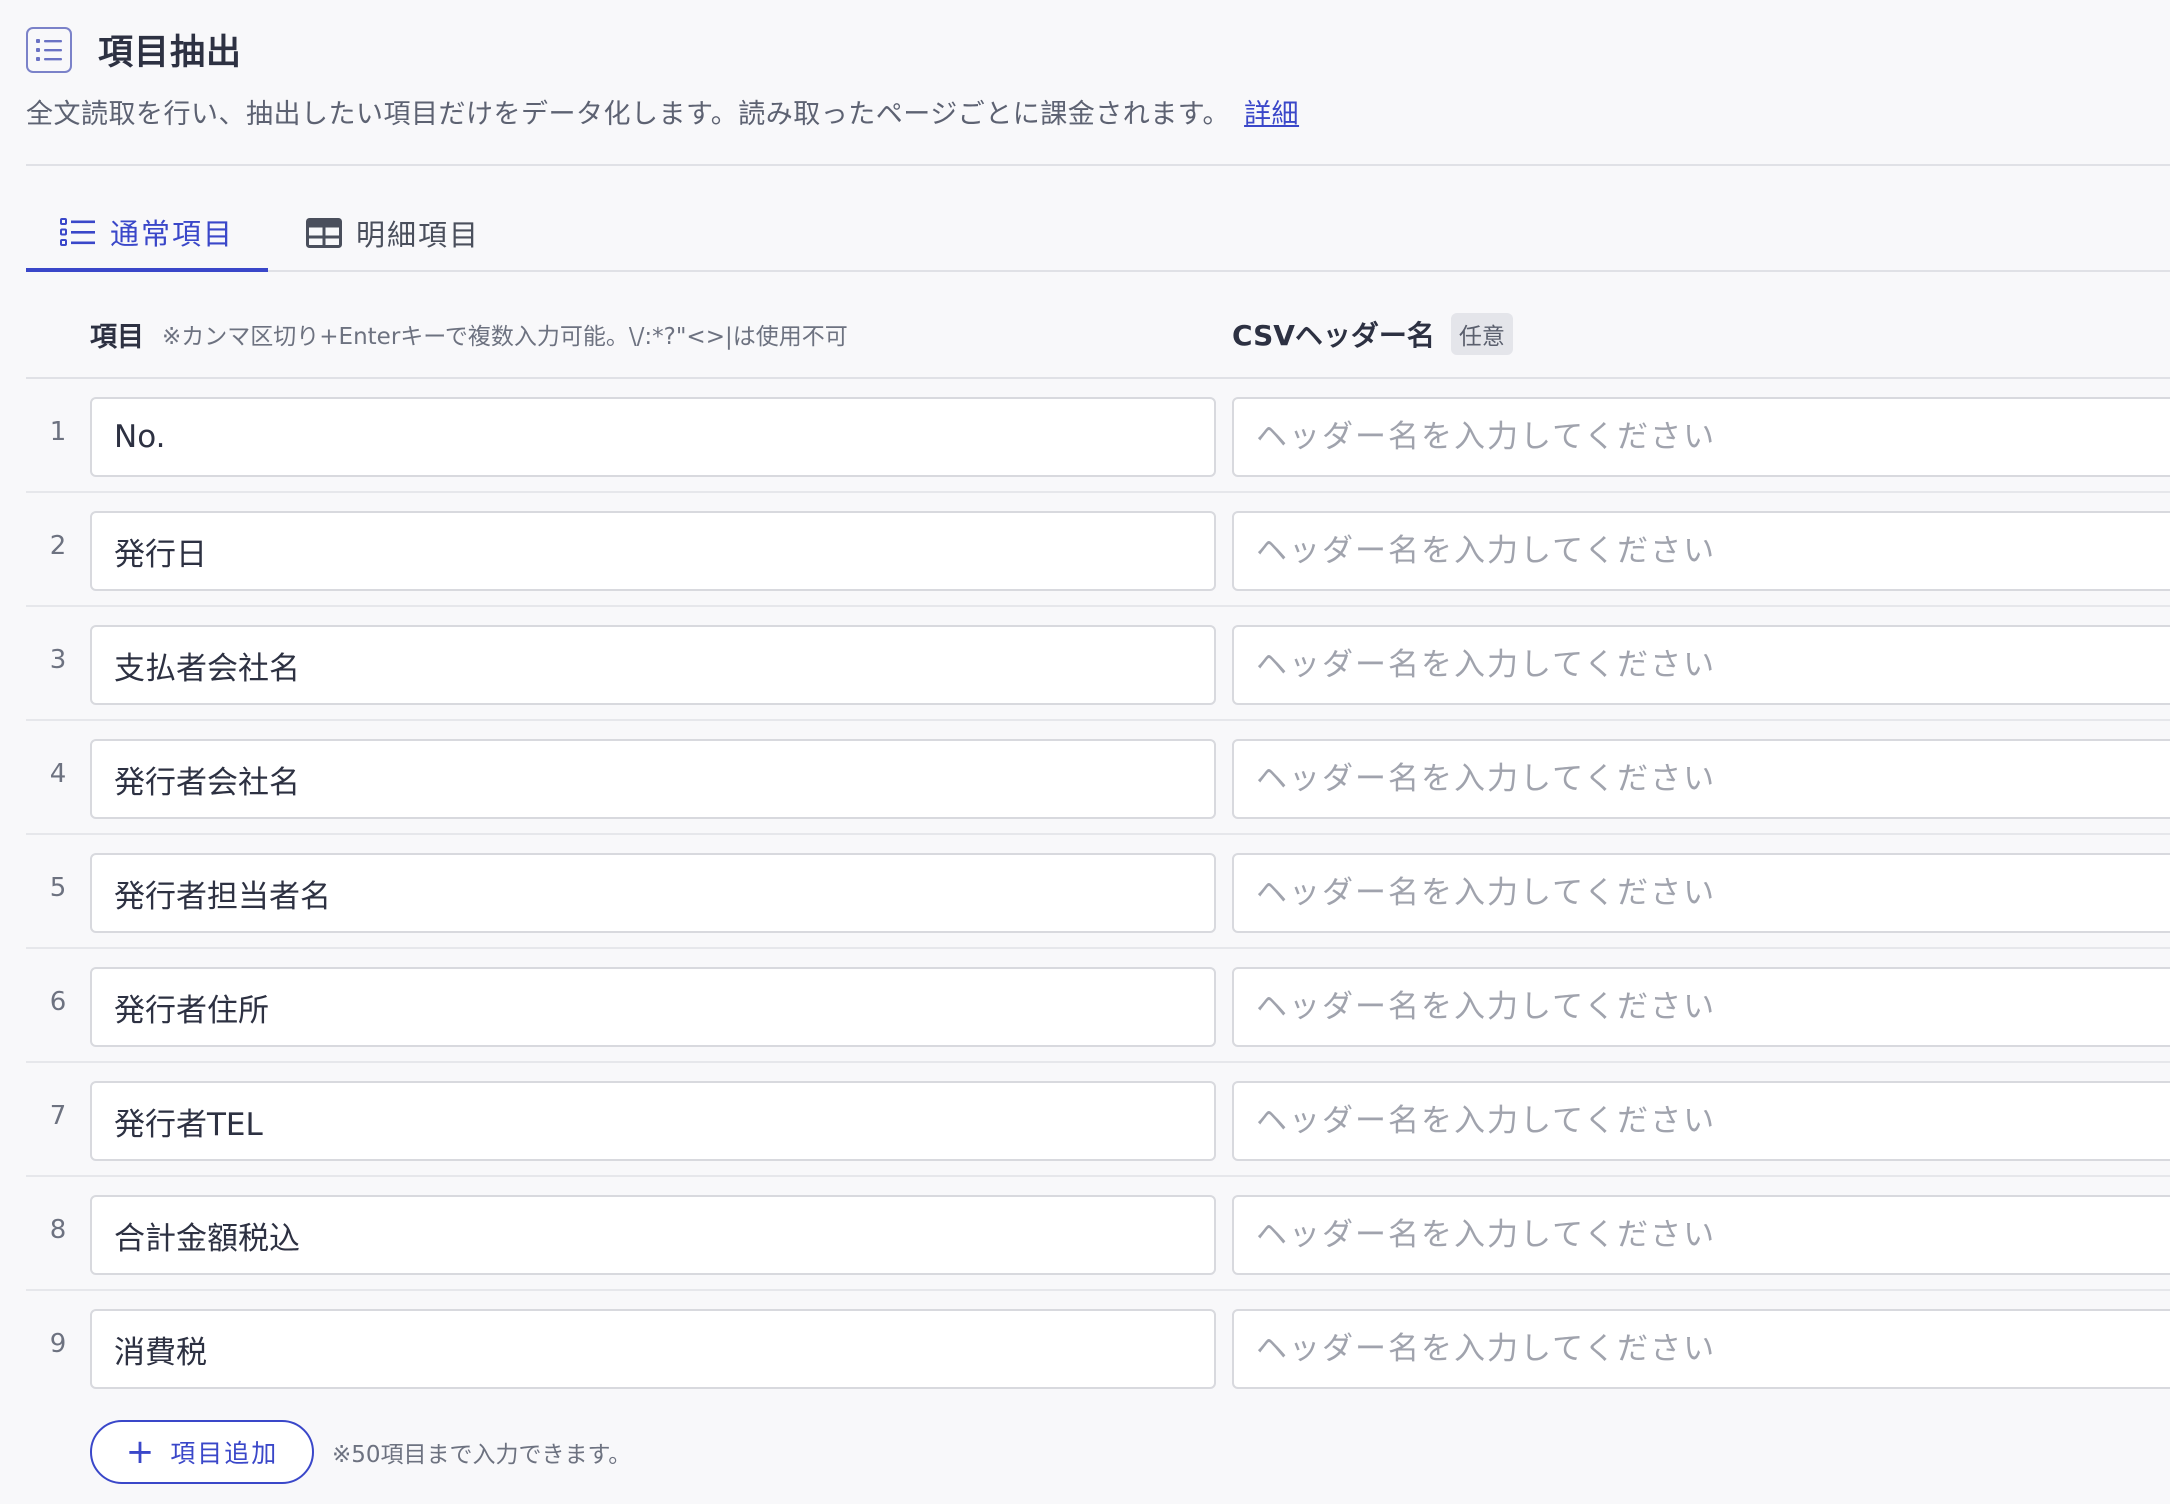 The image size is (2170, 1504). I want to click on item-row: 4, so click(1085, 778).